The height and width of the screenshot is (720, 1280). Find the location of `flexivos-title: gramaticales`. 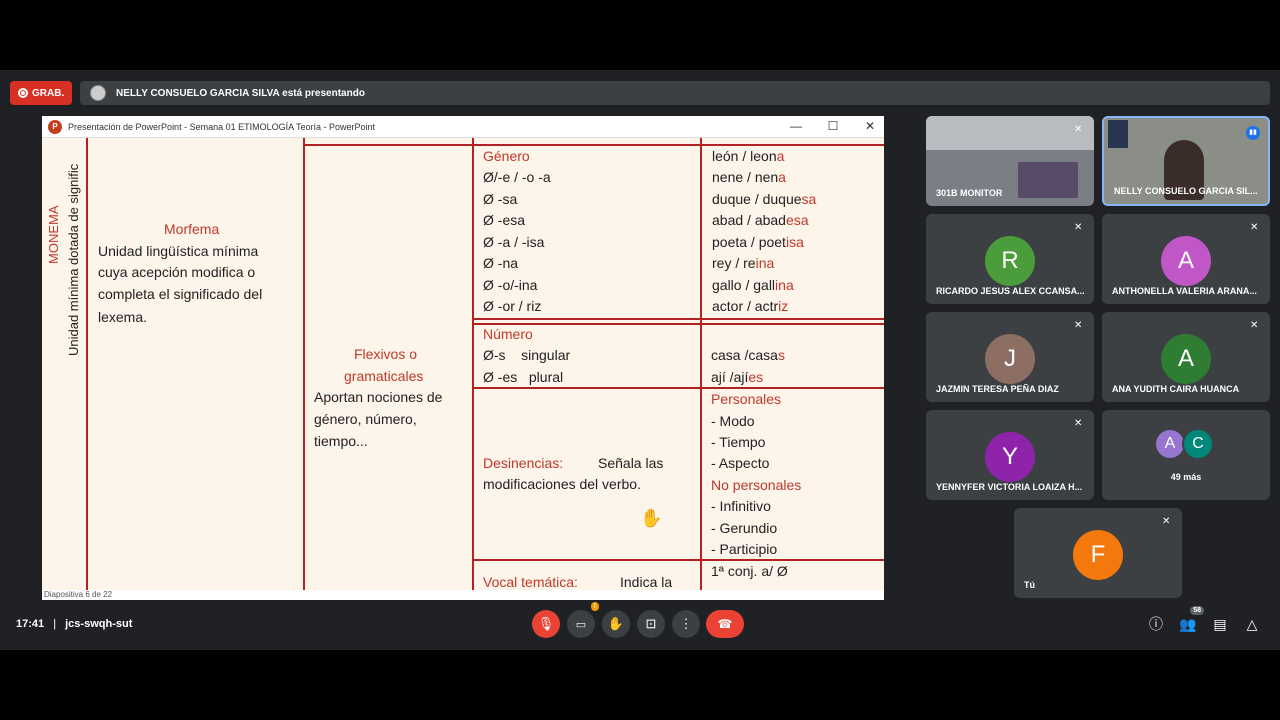

flexivos-title: gramaticales is located at coordinates (384, 376).